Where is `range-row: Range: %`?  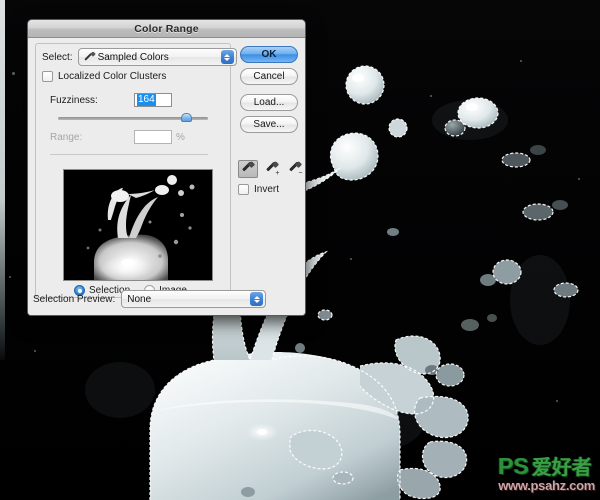 range-row: Range: % is located at coordinates (137, 137).